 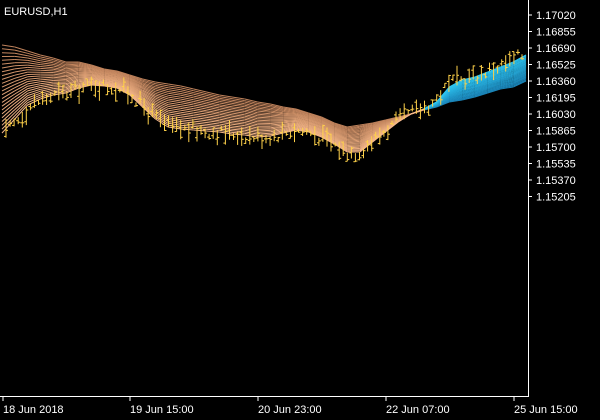 What do you see at coordinates (556, 16) in the screenshot?
I see `price-tick-label: 1.17020` at bounding box center [556, 16].